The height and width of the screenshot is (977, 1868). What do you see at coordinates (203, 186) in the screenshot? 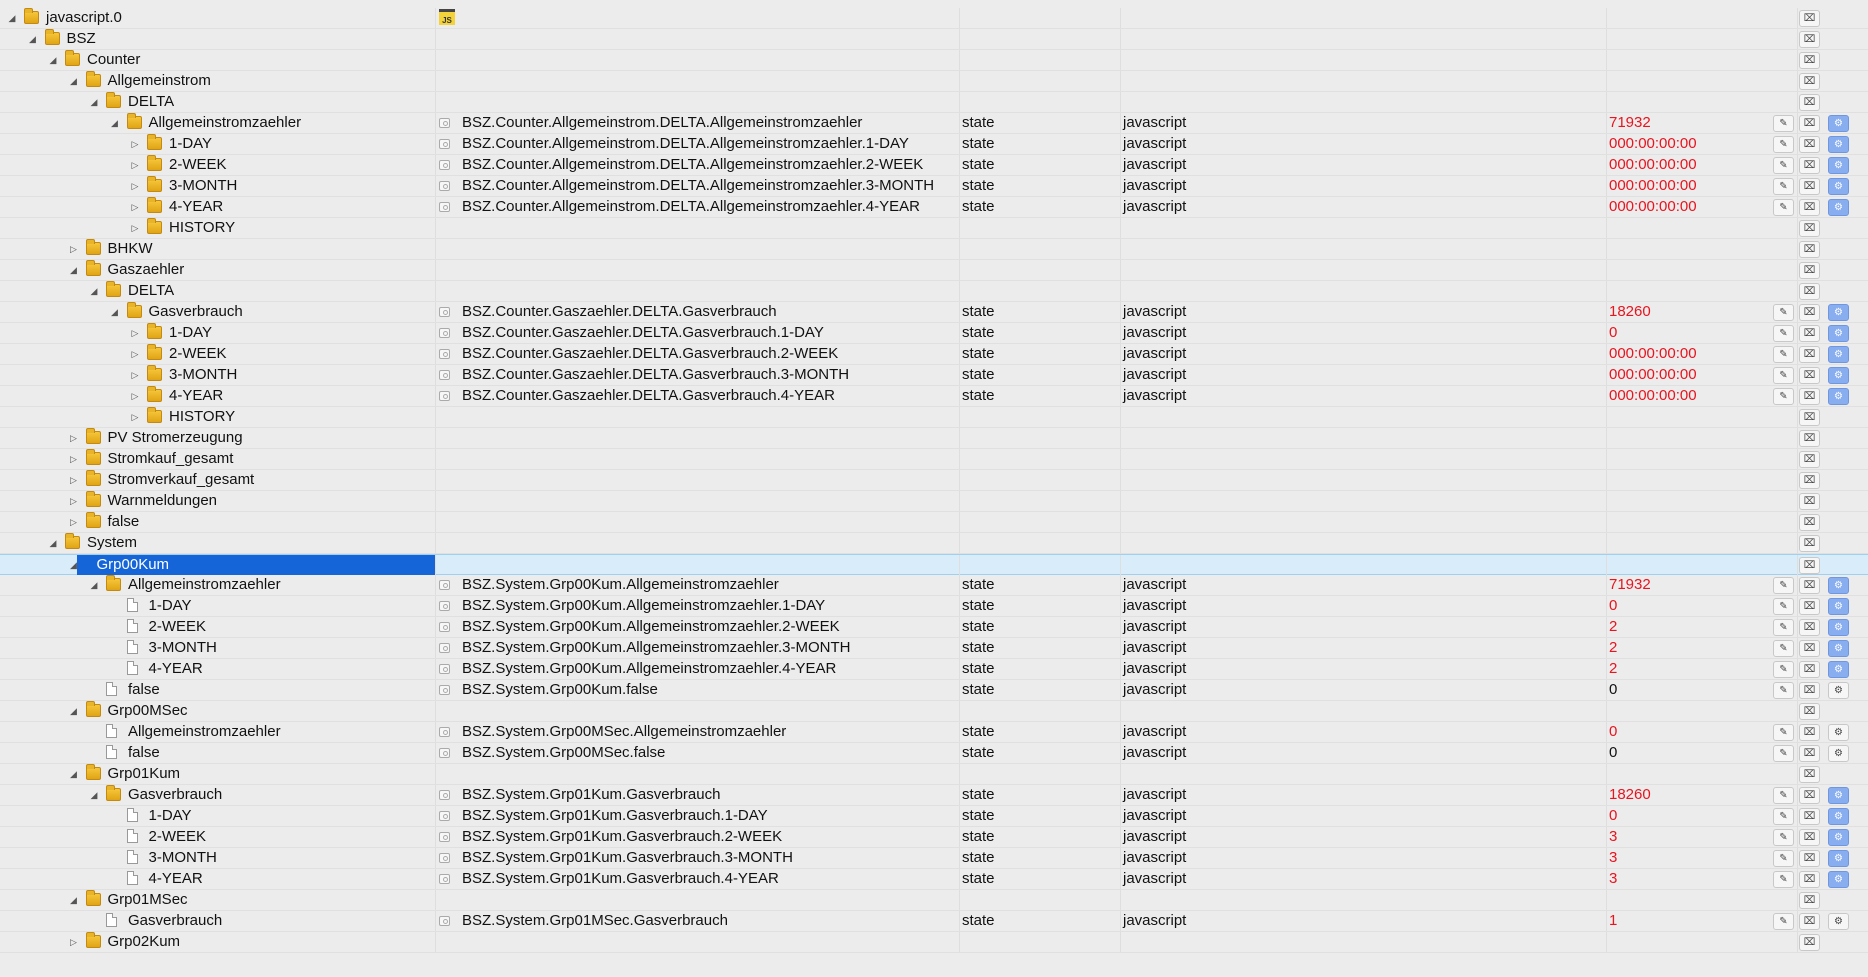
I see `tree-item-label: 3-MONTH` at bounding box center [203, 186].